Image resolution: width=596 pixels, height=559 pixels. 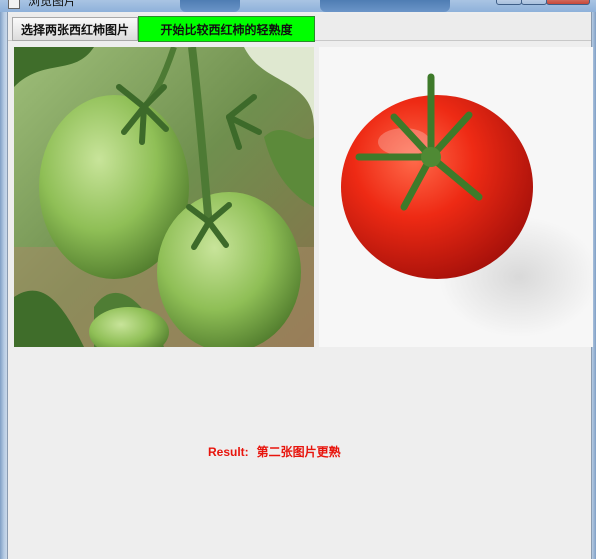 What do you see at coordinates (568, 2) in the screenshot?
I see `close-button` at bounding box center [568, 2].